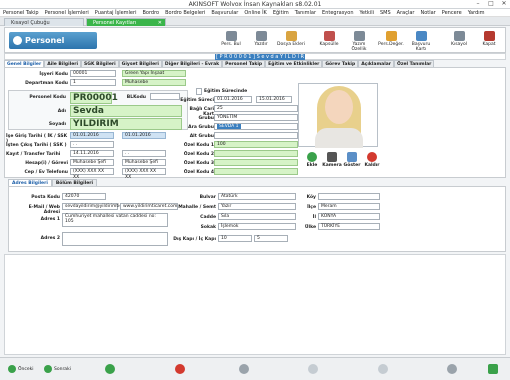 Image resolution: width=510 pixels, height=380 pixels. I want to click on photo-shoulders, so click(339, 138).